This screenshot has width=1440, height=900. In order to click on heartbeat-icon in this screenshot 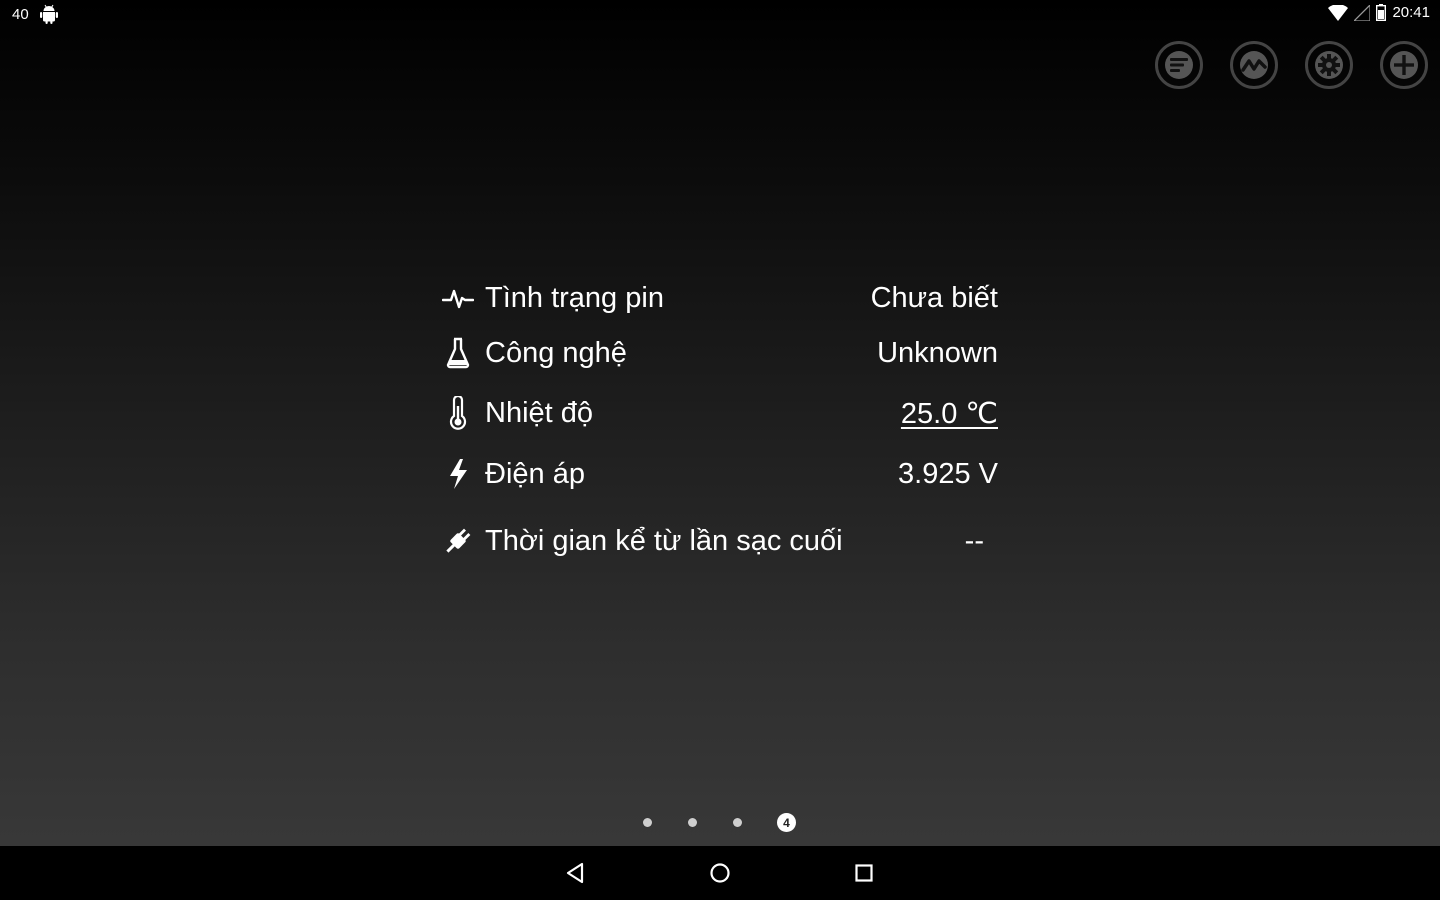, I will do `click(458, 298)`.